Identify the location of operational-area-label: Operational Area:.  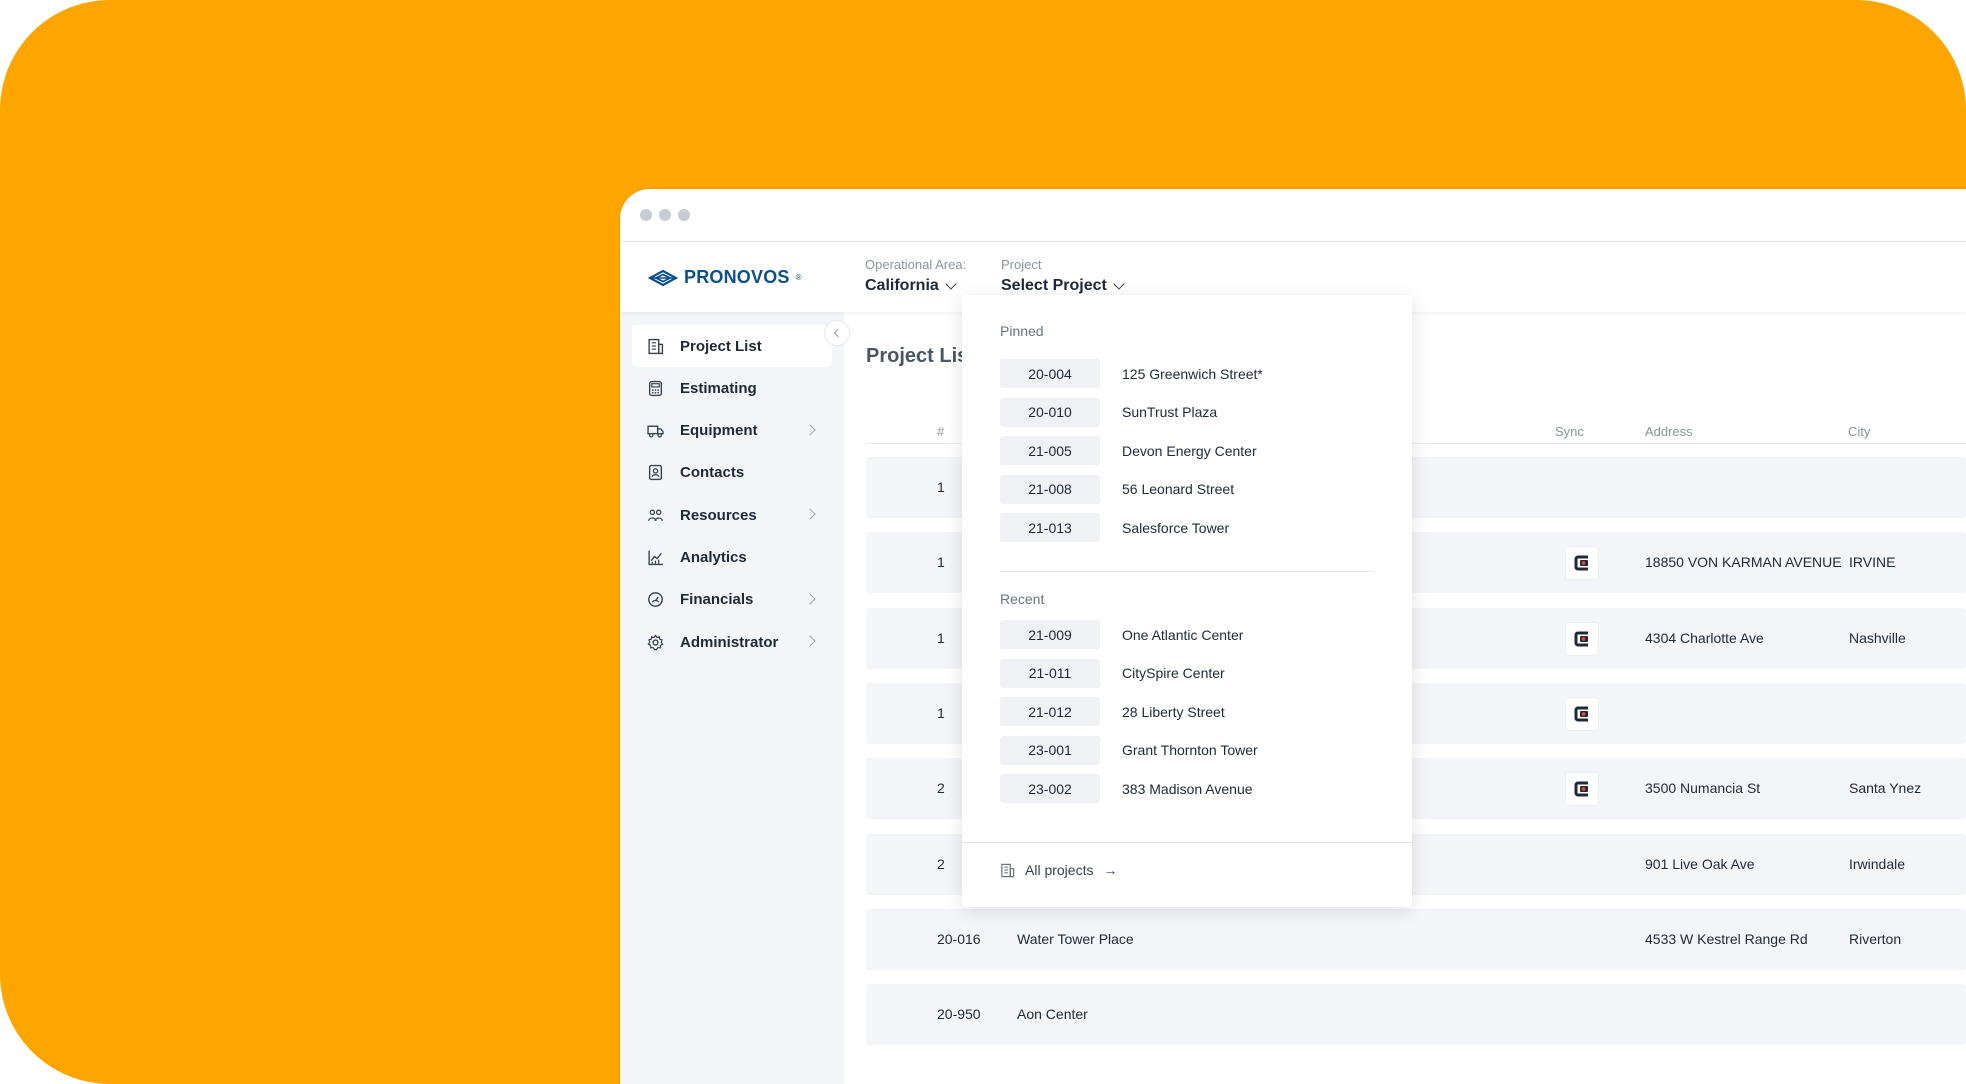
(916, 264).